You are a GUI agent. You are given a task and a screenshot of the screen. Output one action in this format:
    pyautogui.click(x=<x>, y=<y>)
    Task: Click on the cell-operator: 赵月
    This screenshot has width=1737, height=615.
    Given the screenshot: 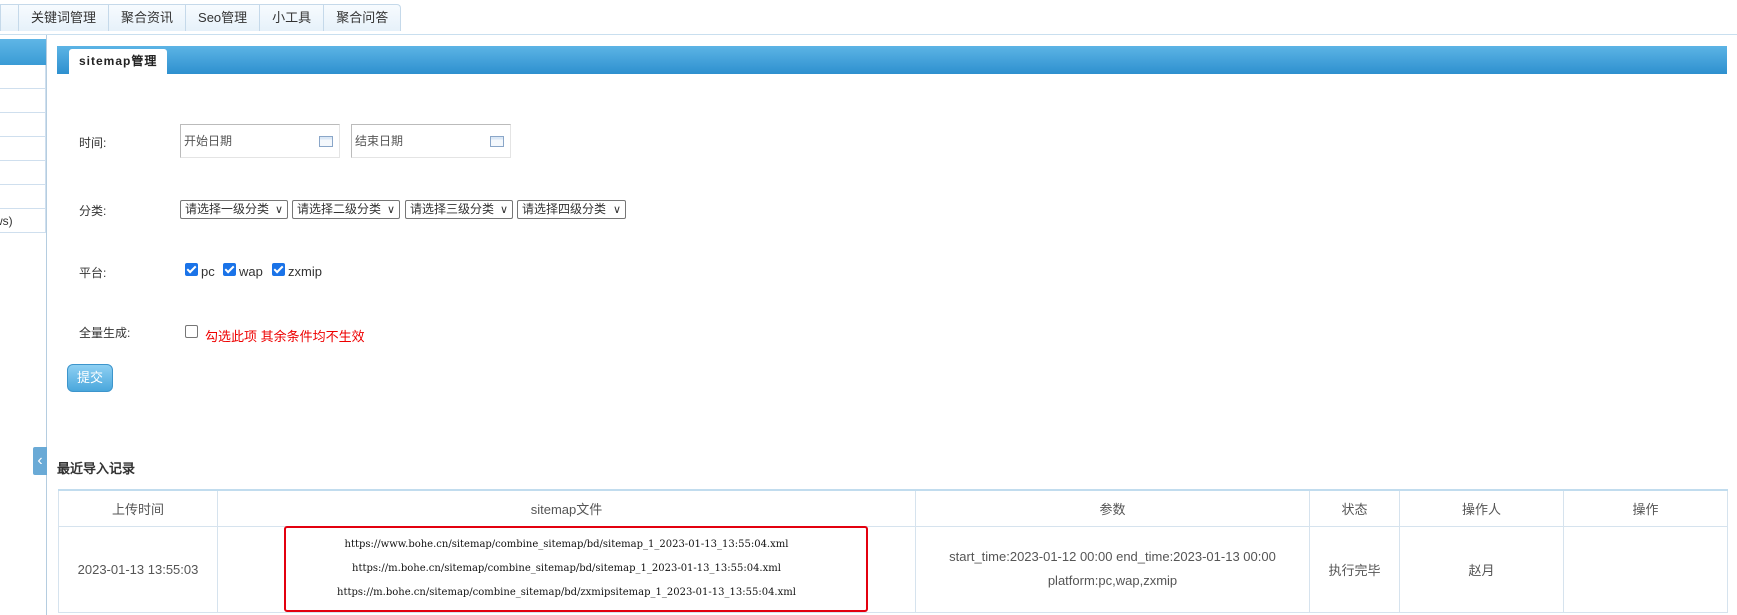 What is the action you would take?
    pyautogui.click(x=1481, y=569)
    